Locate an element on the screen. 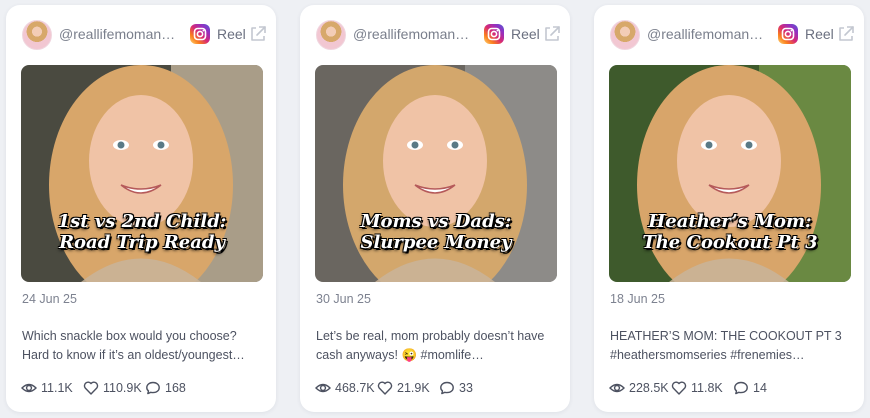 The height and width of the screenshot is (418, 870). engagement-stats: 468.7K 21.9K 33 is located at coordinates (437, 388).